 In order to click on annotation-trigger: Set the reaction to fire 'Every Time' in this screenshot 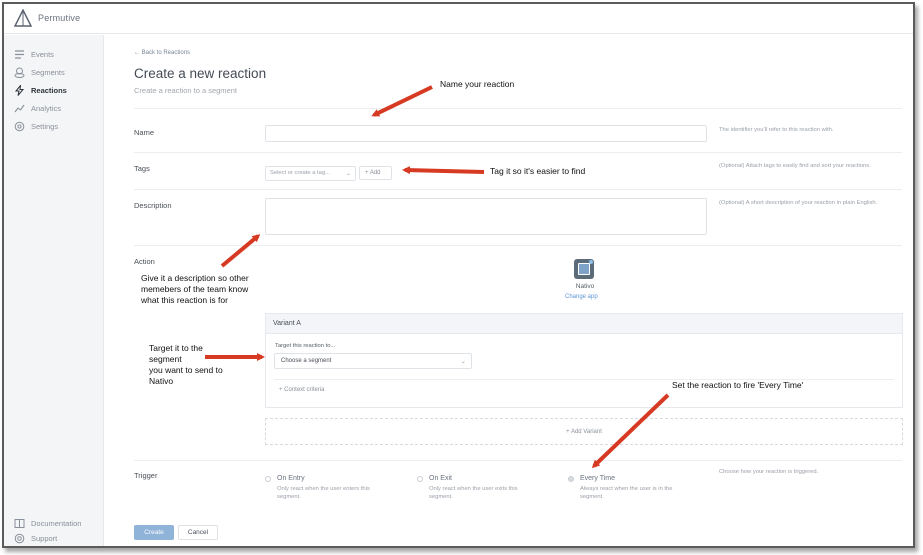, I will do `click(738, 385)`.